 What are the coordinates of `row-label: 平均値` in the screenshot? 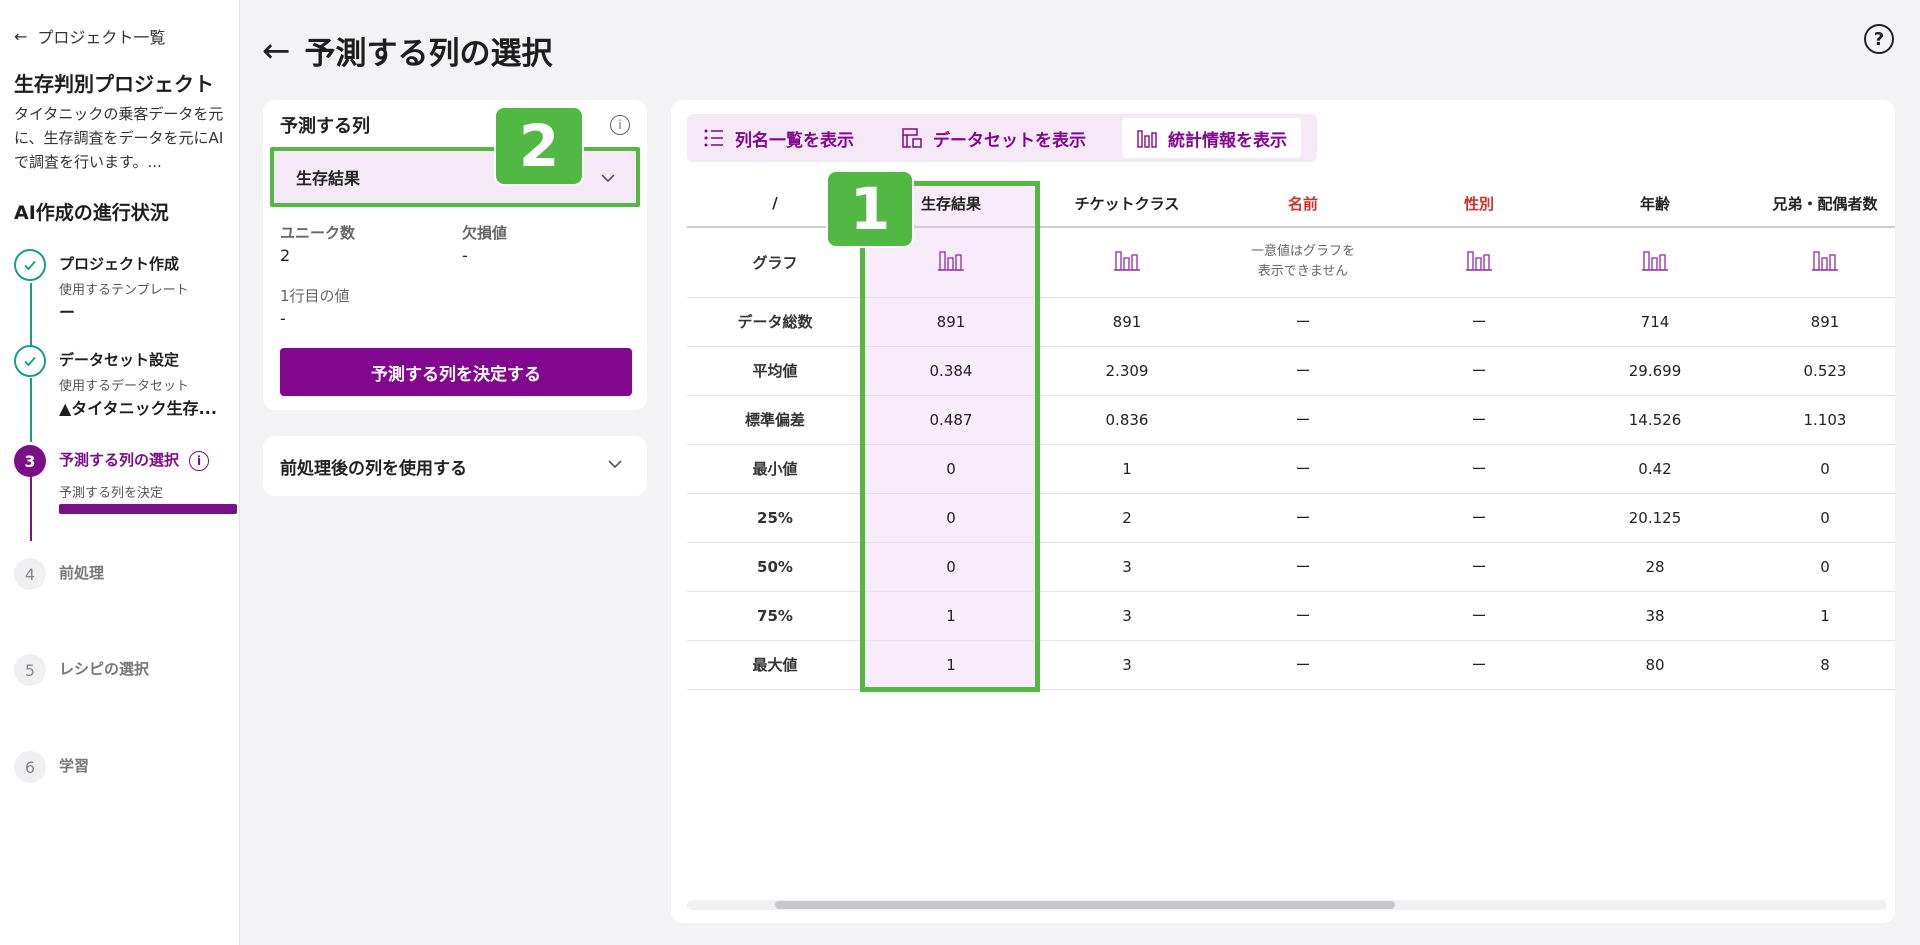 It's located at (775, 371).